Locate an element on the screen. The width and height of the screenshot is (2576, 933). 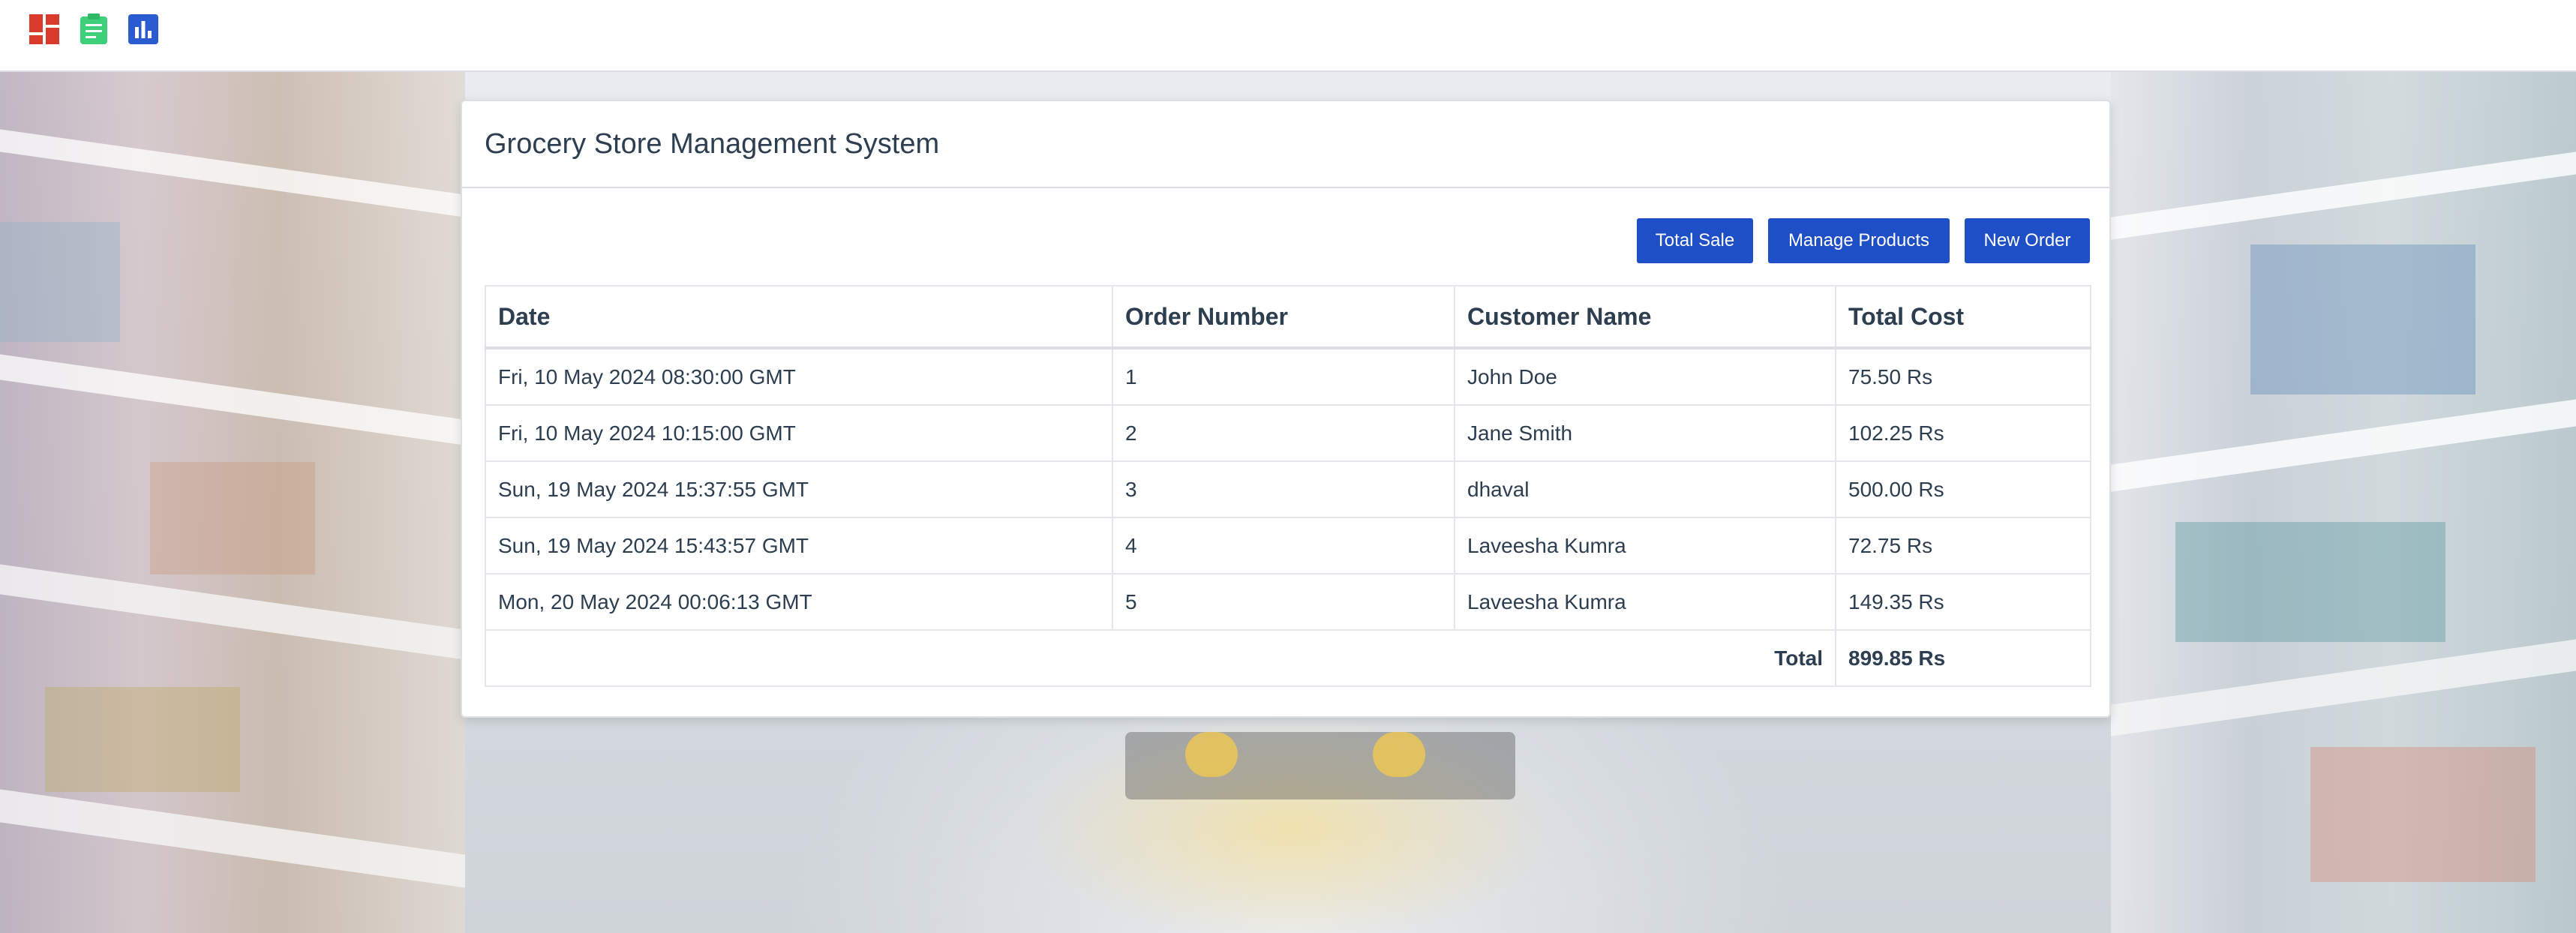
column-header-customer-name: Customer Name is located at coordinates (1645, 317).